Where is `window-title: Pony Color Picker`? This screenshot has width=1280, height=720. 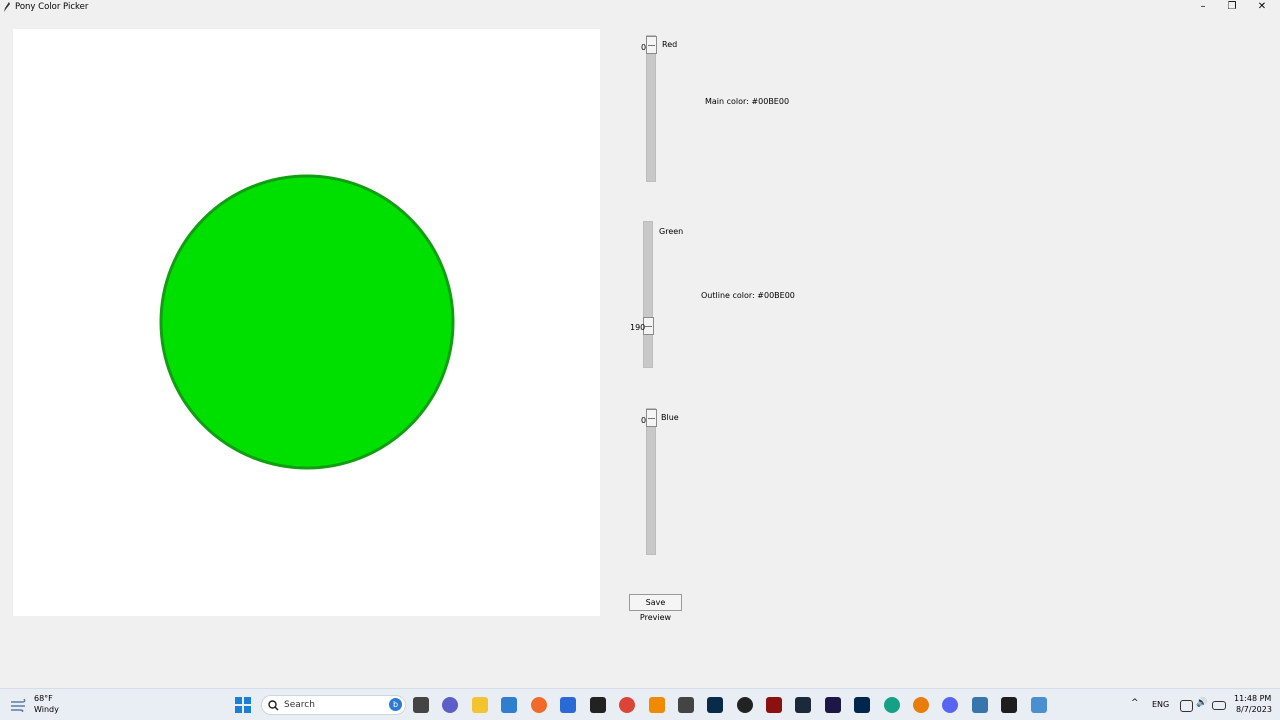
window-title: Pony Color Picker is located at coordinates (52, 7).